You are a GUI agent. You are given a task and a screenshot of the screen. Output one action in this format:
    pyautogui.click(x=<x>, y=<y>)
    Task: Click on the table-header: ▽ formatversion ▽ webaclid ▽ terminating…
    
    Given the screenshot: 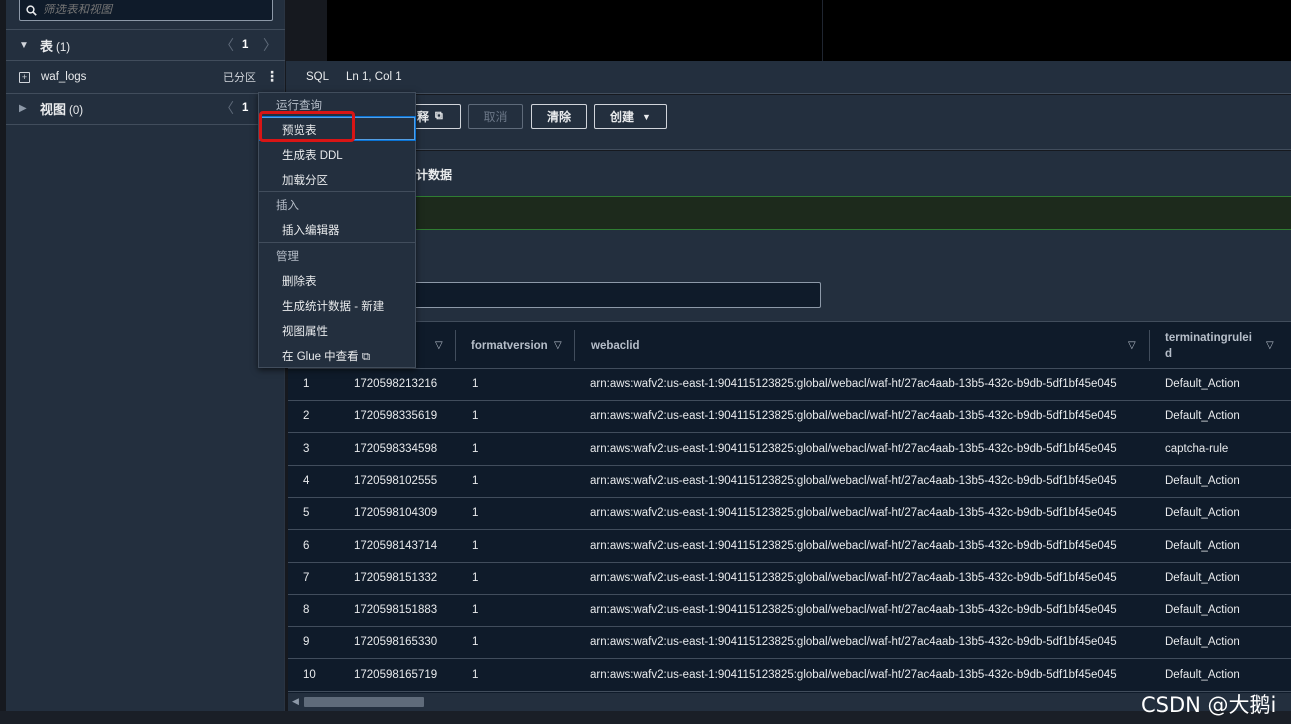 What is the action you would take?
    pyautogui.click(x=789, y=345)
    